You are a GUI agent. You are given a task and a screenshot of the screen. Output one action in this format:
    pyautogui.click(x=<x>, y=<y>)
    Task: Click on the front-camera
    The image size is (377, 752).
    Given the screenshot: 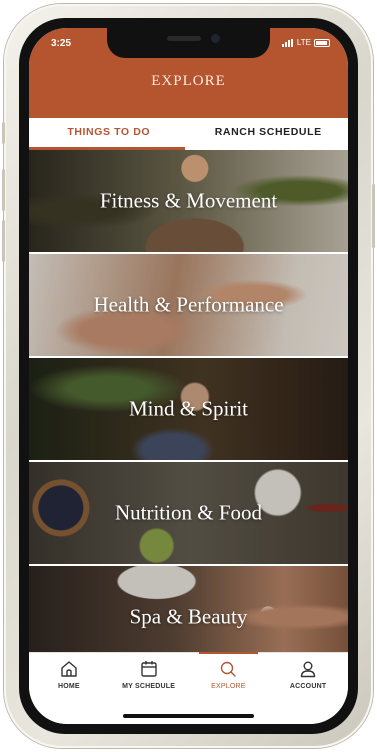 What is the action you would take?
    pyautogui.click(x=215, y=38)
    